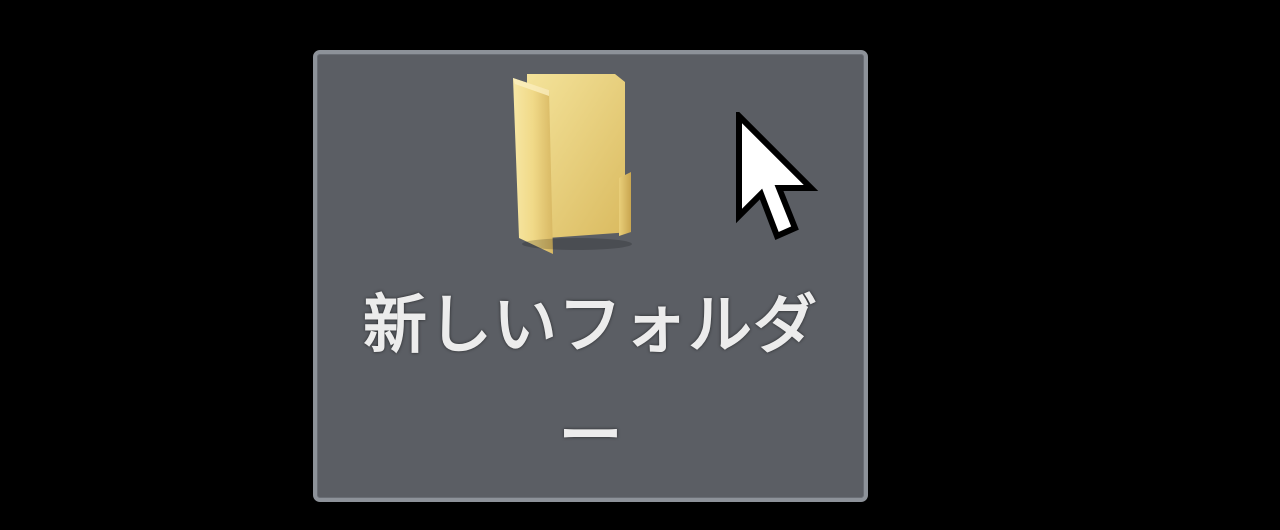 The width and height of the screenshot is (1280, 530). Describe the element at coordinates (590, 437) in the screenshot. I see `folder-name-label-line2: ー` at that location.